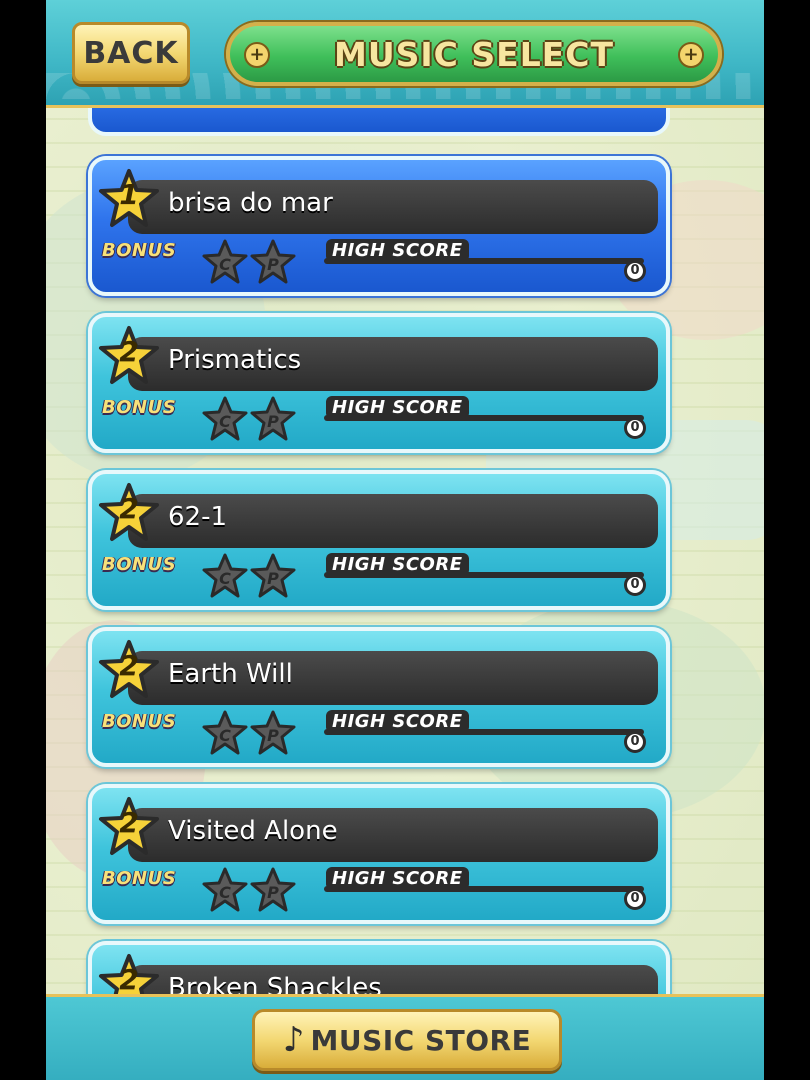  Describe the element at coordinates (293, 1040) in the screenshot. I see `music-note-icon: ♪` at that location.